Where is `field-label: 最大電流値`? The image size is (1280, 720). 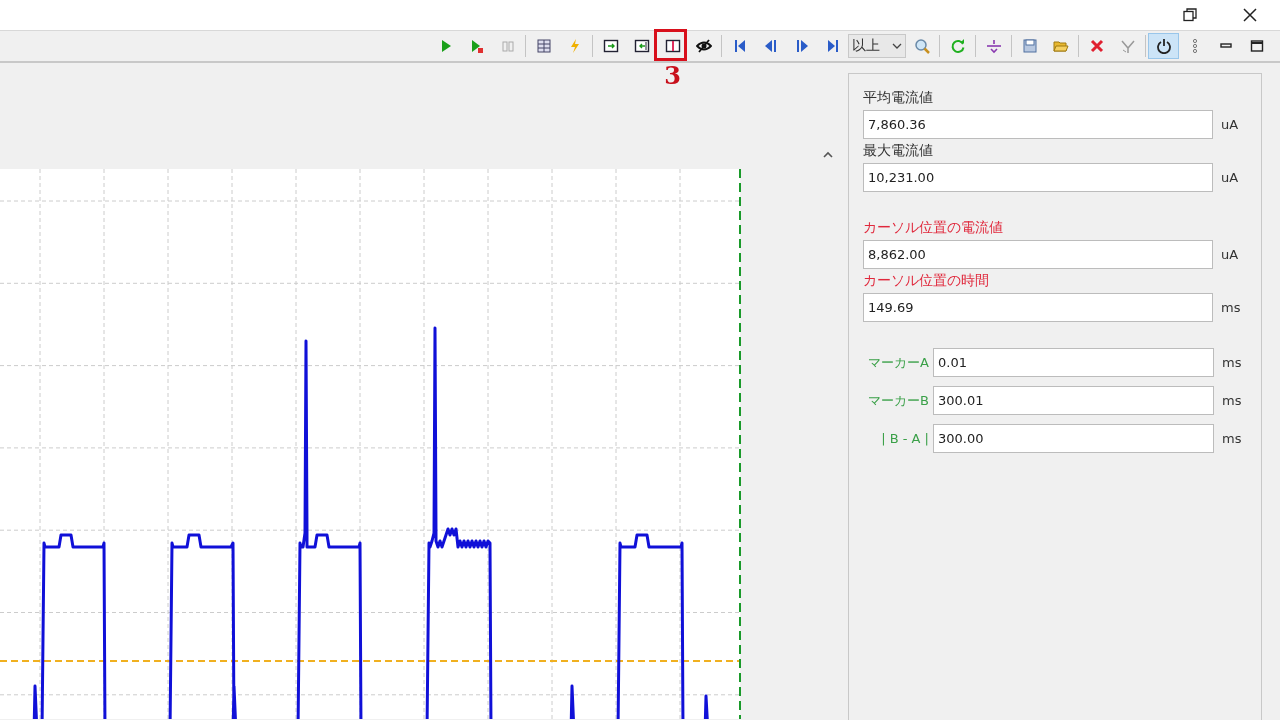 field-label: 最大電流値 is located at coordinates (898, 150).